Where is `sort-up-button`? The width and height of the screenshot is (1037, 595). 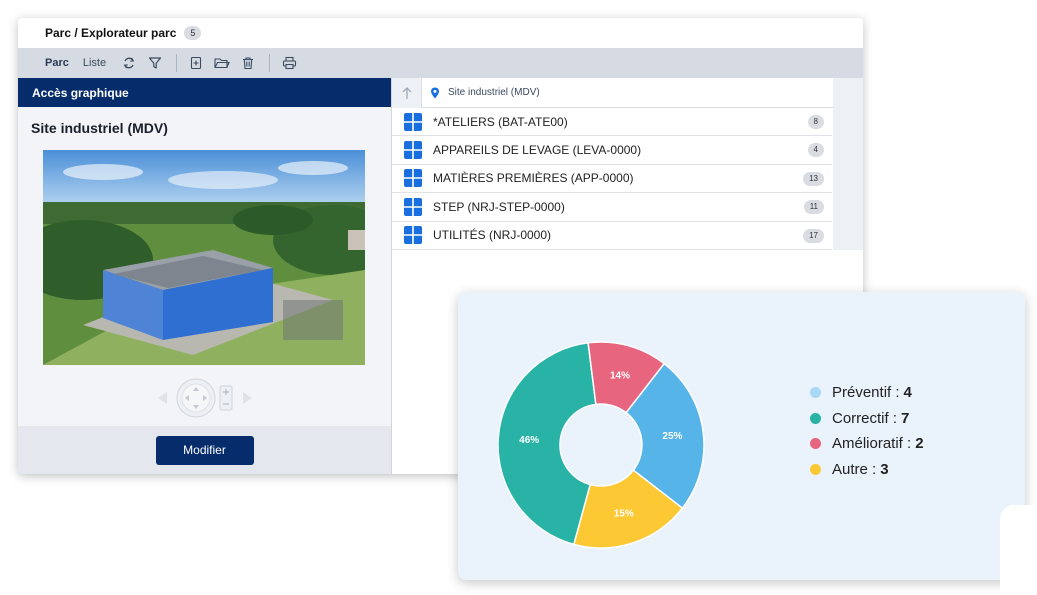 sort-up-button is located at coordinates (407, 92).